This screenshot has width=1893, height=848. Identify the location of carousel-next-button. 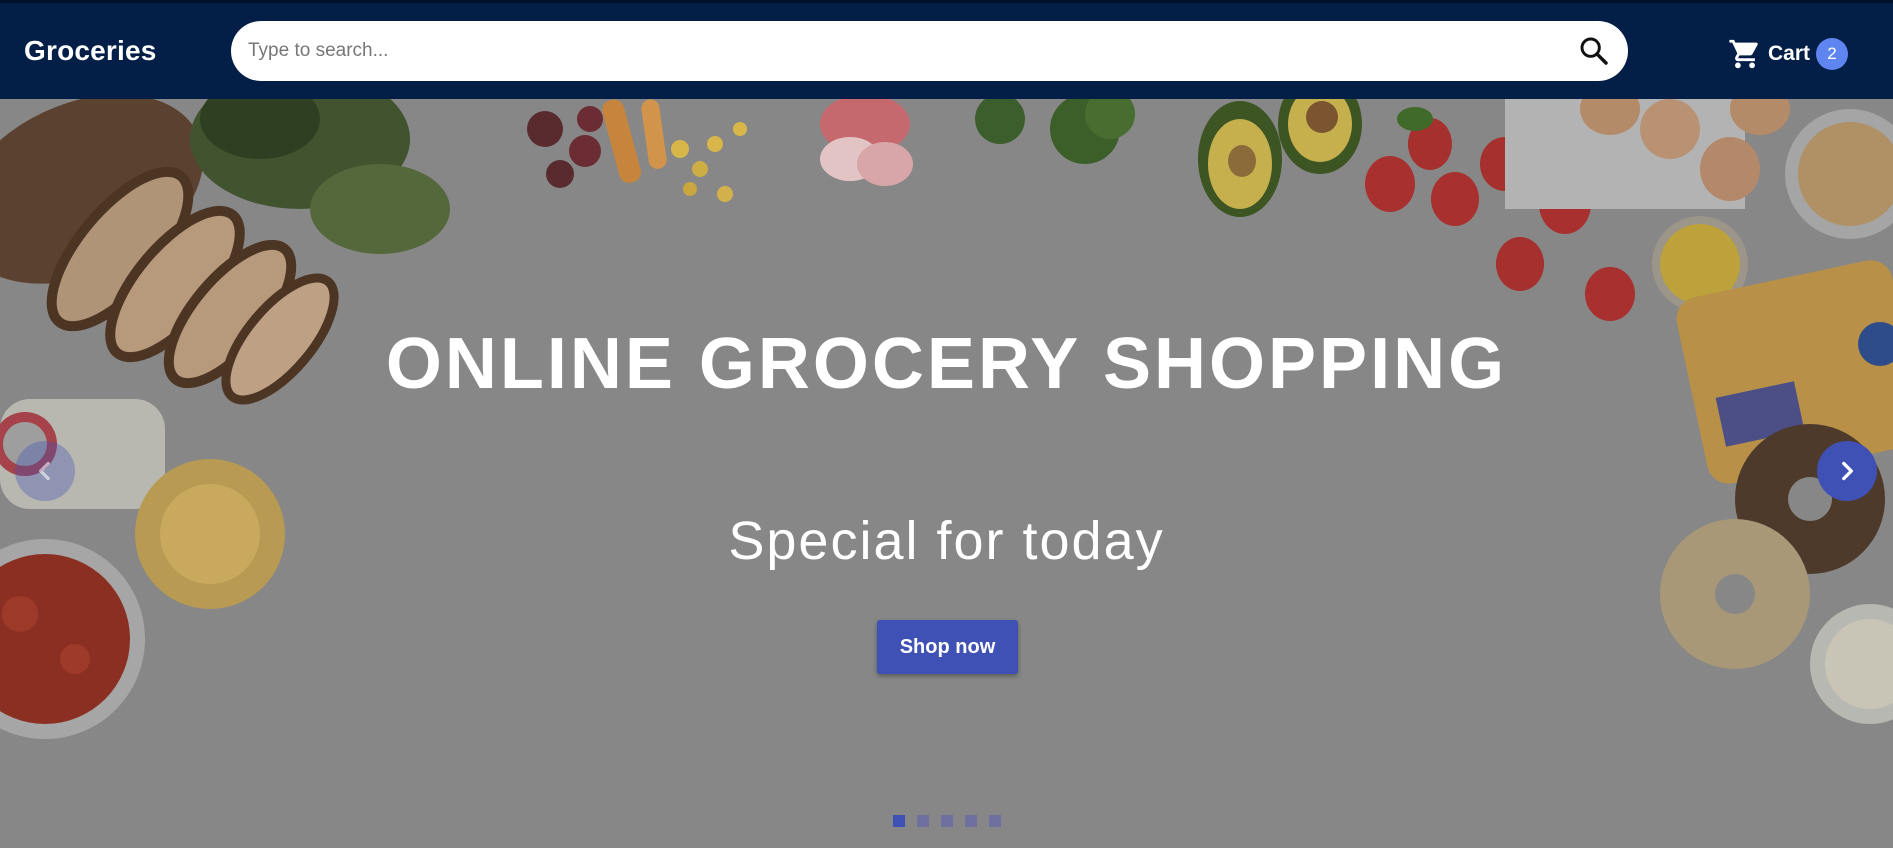
(1847, 471).